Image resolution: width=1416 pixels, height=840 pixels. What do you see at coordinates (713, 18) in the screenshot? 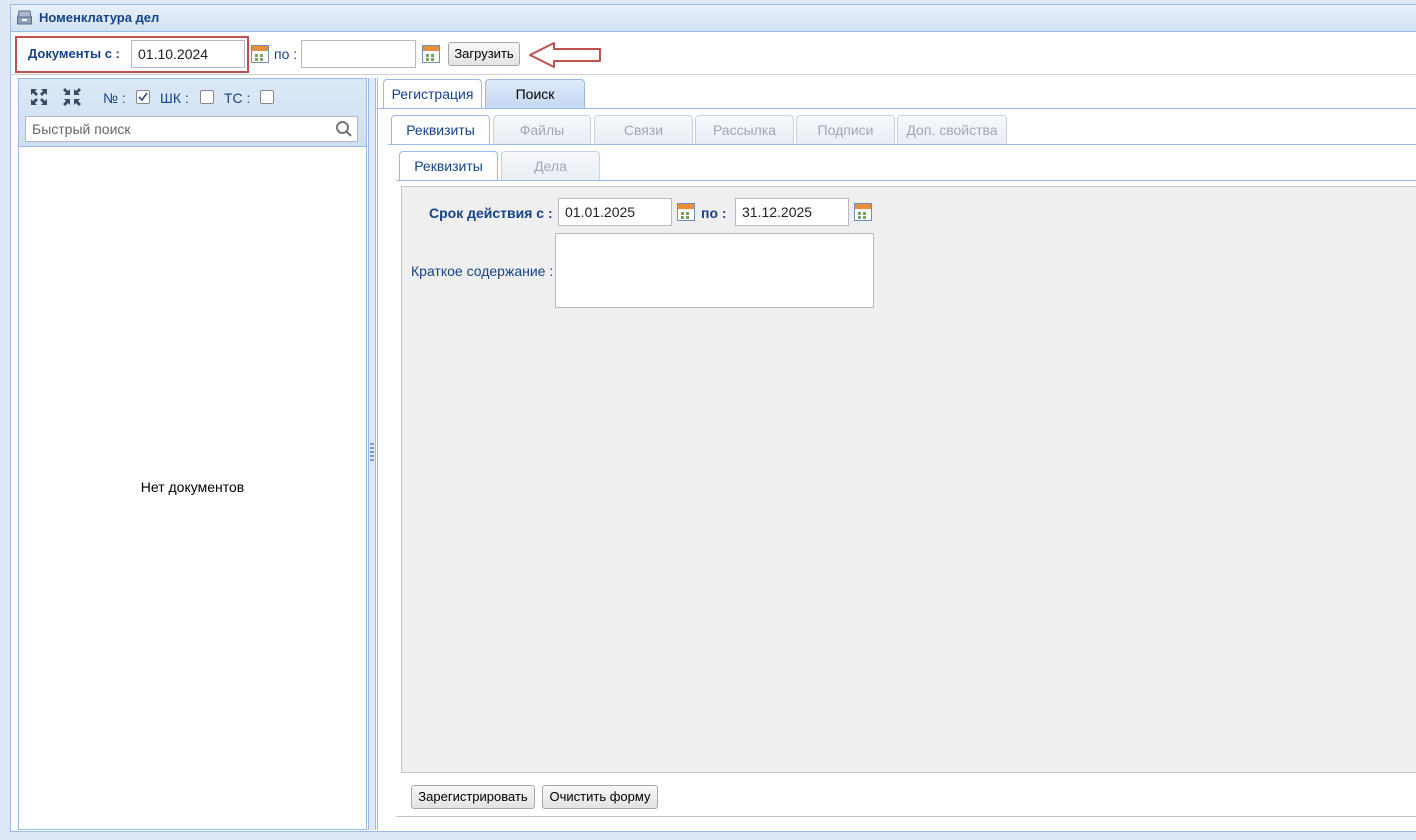
I see `title-bar: Номенклатура дел` at bounding box center [713, 18].